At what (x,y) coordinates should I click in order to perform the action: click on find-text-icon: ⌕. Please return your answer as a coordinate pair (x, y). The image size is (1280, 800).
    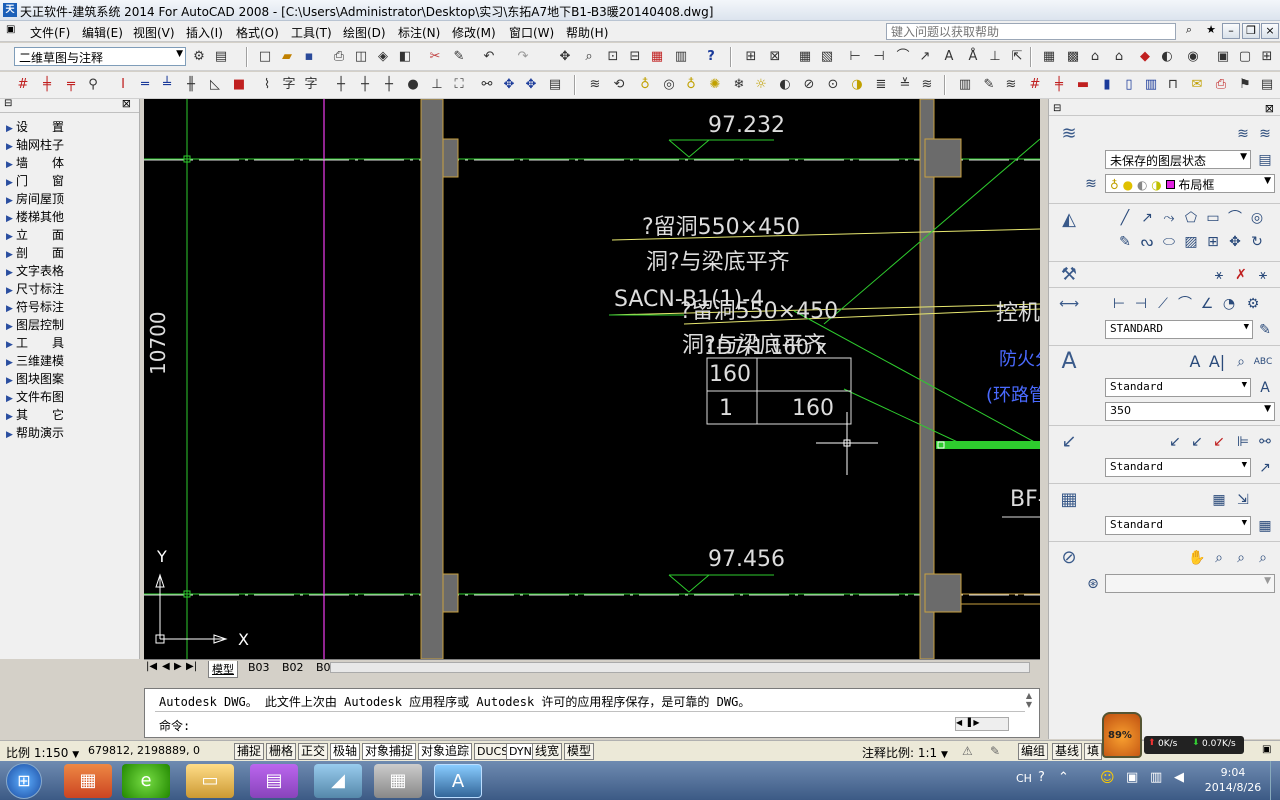
    Looking at the image, I should click on (1241, 362).